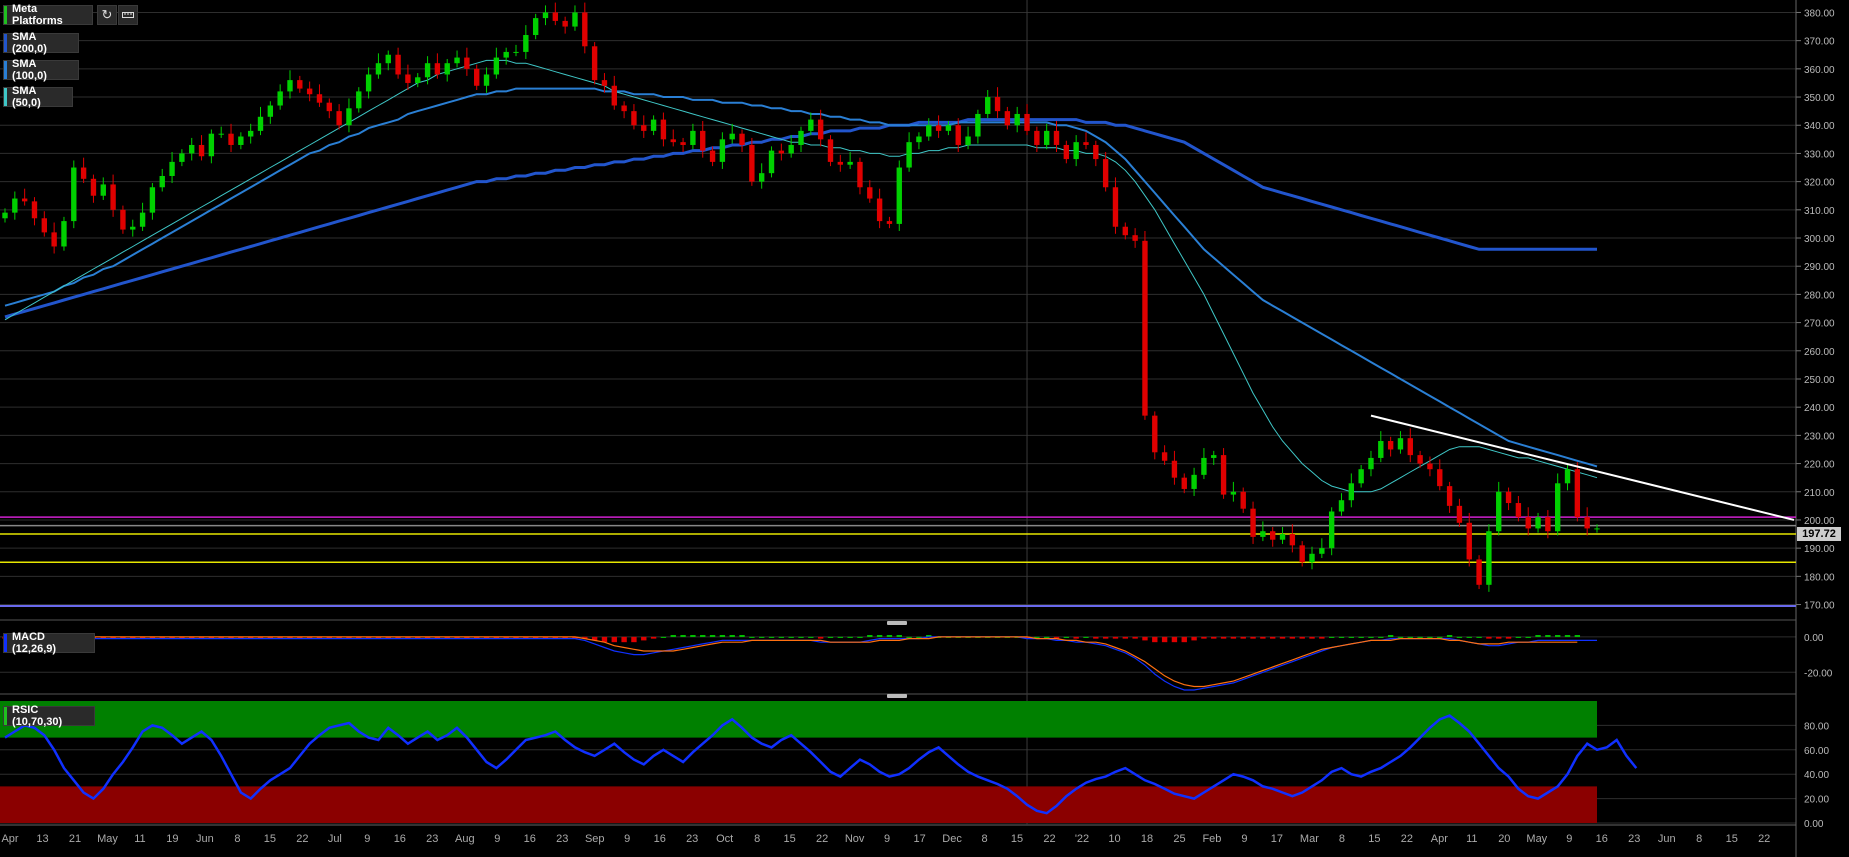 The width and height of the screenshot is (1849, 857). Describe the element at coordinates (1819, 324) in the screenshot. I see `y-tick-label: 270.00` at that location.